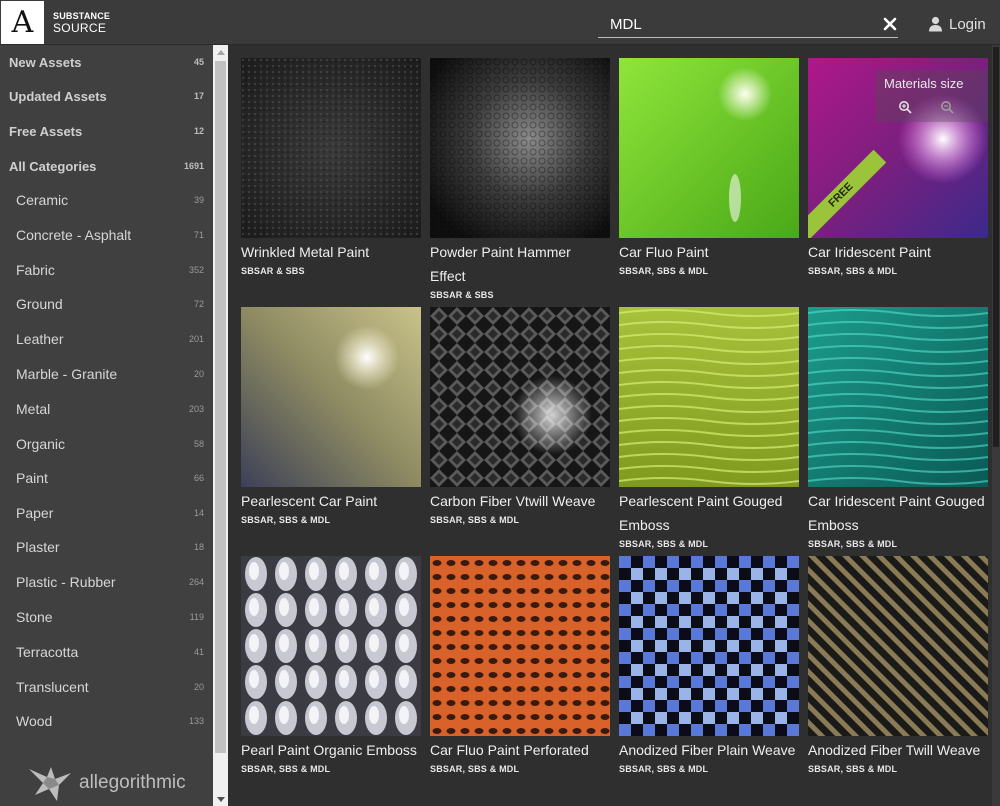 The image size is (1000, 806). What do you see at coordinates (947, 107) in the screenshot?
I see `zoom-out-icon` at bounding box center [947, 107].